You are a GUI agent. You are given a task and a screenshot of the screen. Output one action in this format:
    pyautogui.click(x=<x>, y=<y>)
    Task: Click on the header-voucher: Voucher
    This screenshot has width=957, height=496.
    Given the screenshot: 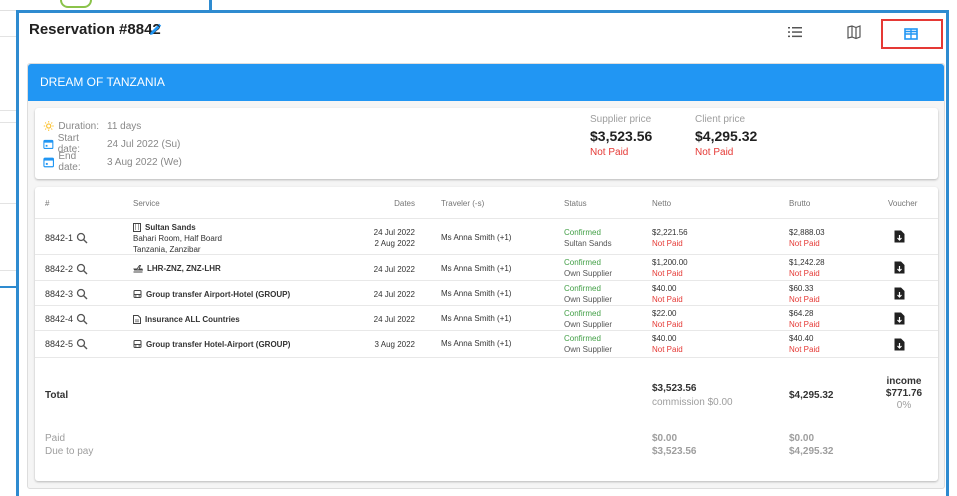 What is the action you would take?
    pyautogui.click(x=903, y=203)
    